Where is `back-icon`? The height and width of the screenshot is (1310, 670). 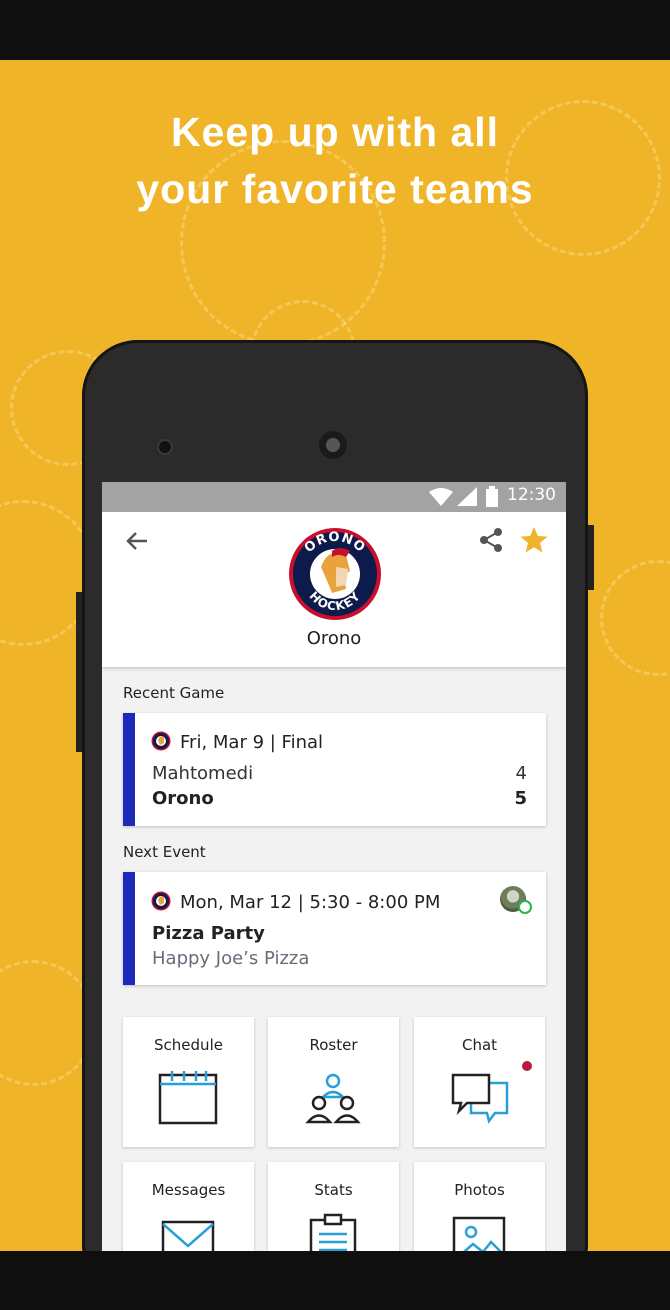 back-icon is located at coordinates (137, 541).